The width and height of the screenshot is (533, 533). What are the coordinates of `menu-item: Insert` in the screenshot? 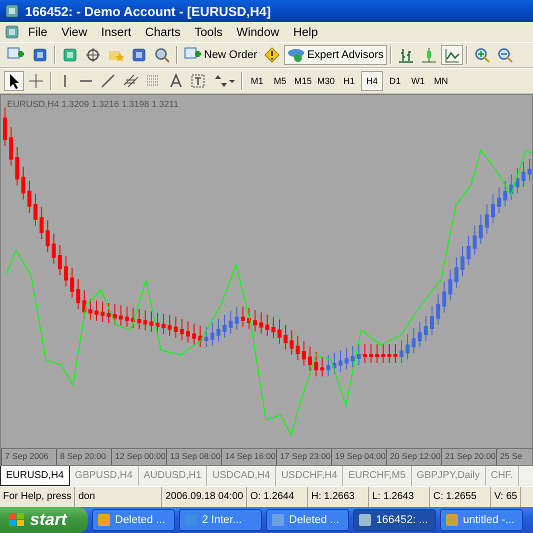 It's located at (116, 32).